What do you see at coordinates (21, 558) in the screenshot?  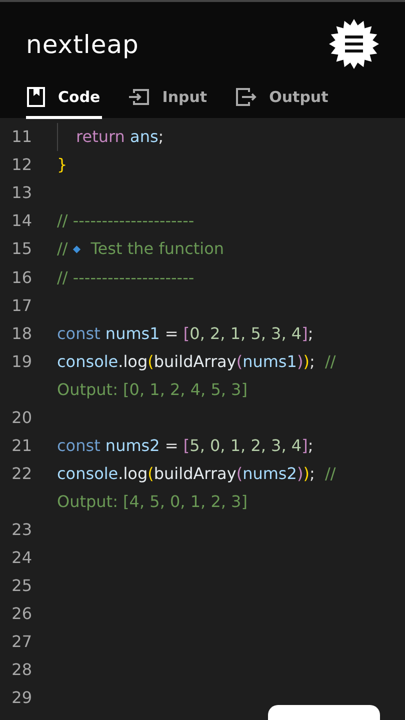 I see `line-number: 24` at bounding box center [21, 558].